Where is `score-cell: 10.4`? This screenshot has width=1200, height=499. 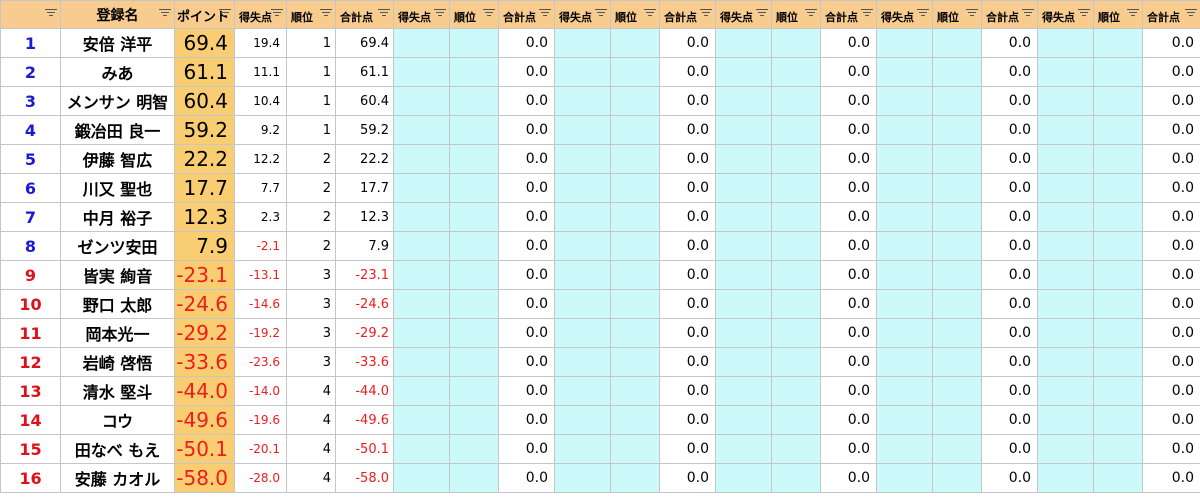
score-cell: 10.4 is located at coordinates (260, 101).